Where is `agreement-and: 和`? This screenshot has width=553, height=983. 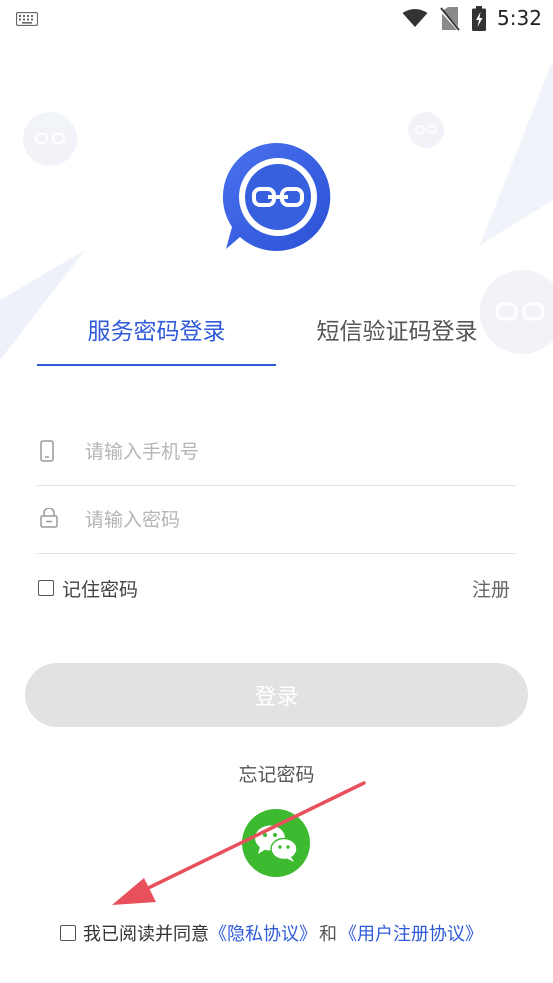
agreement-and: 和 is located at coordinates (328, 934).